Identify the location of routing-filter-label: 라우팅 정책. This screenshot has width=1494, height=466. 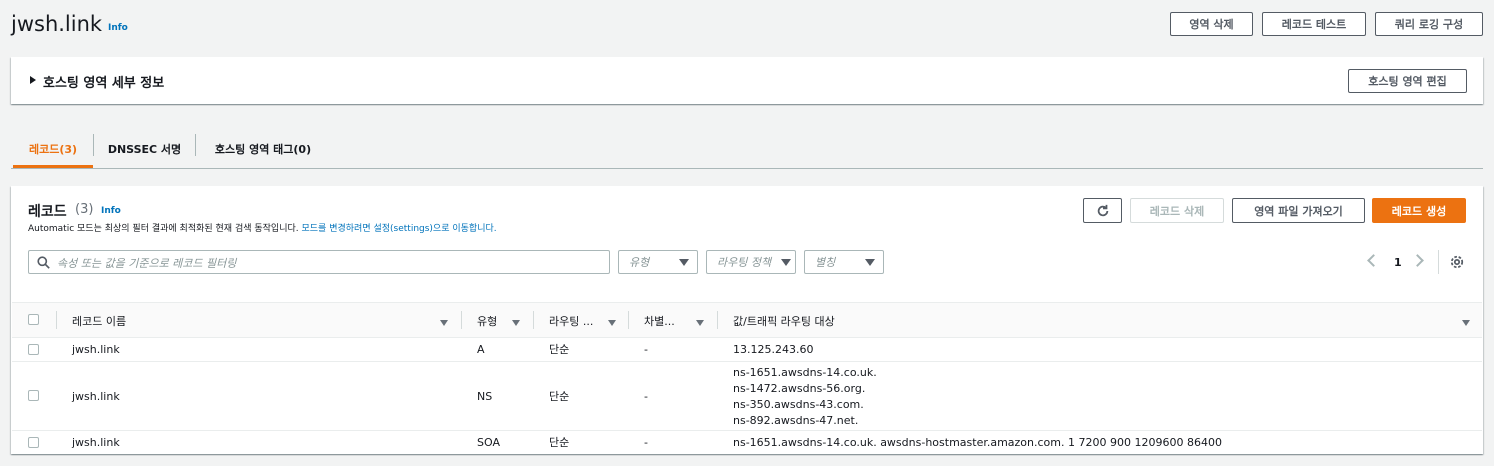
(744, 262).